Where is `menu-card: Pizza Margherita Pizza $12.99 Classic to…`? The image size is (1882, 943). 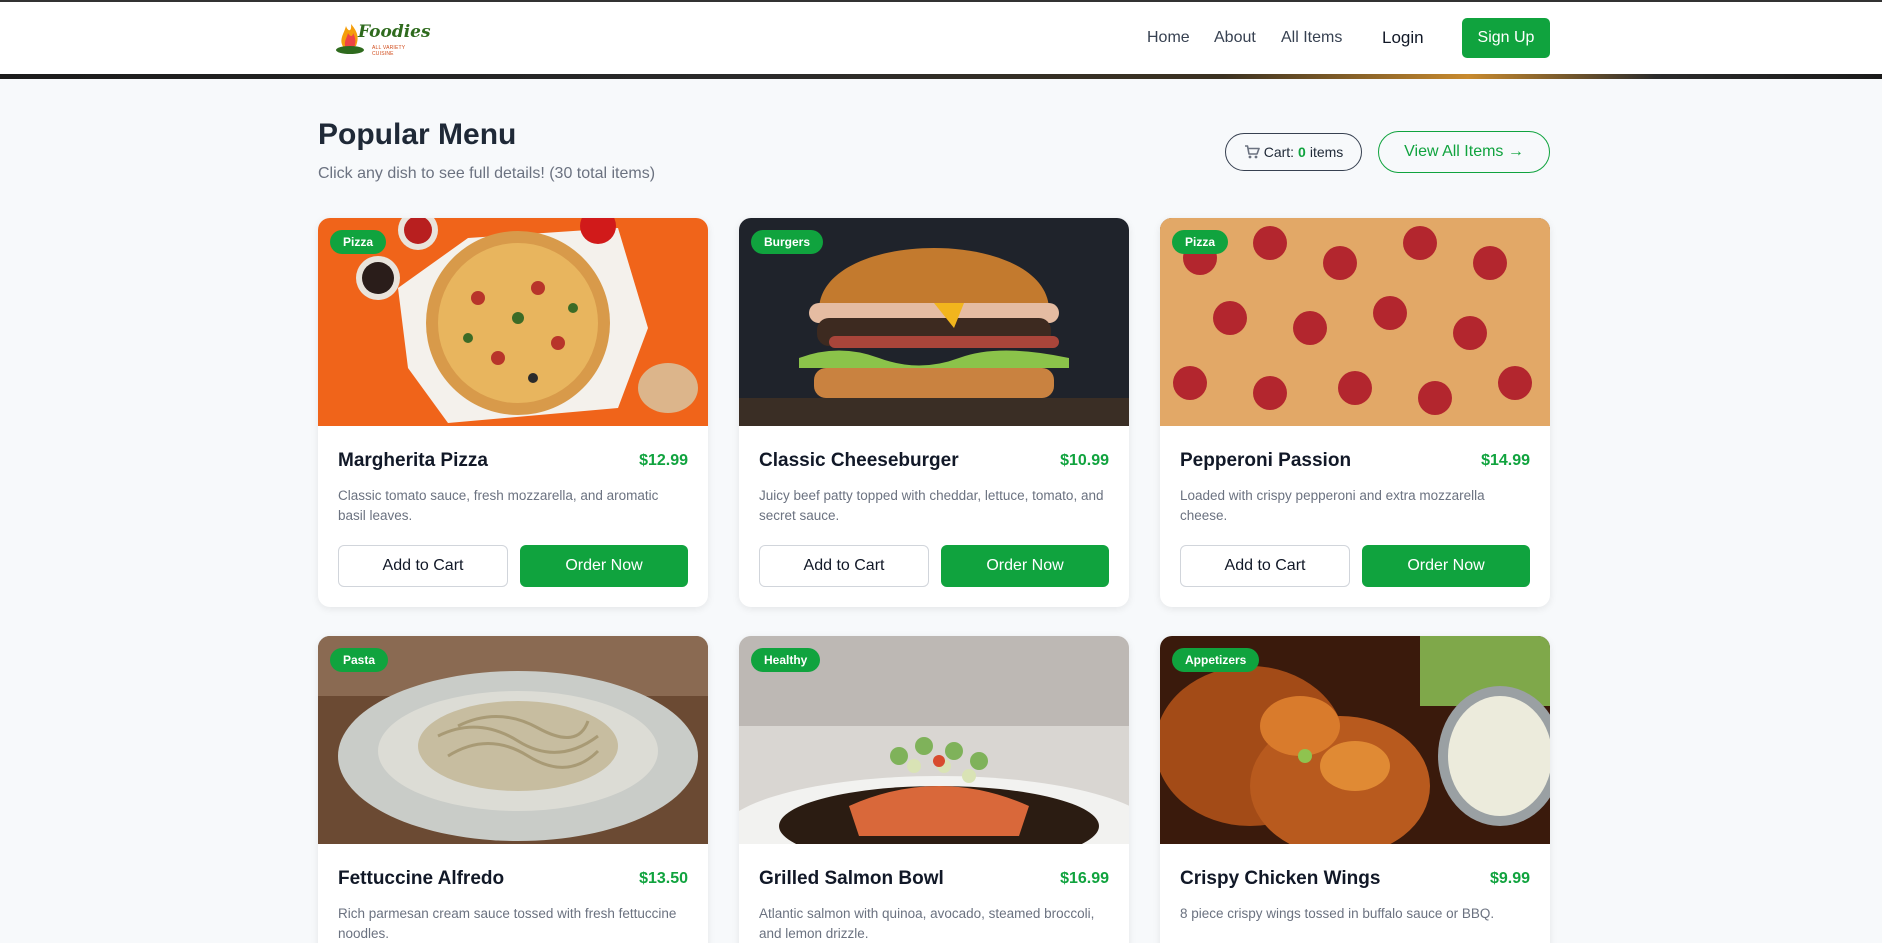 menu-card: Pizza Margherita Pizza $12.99 Classic to… is located at coordinates (513, 412).